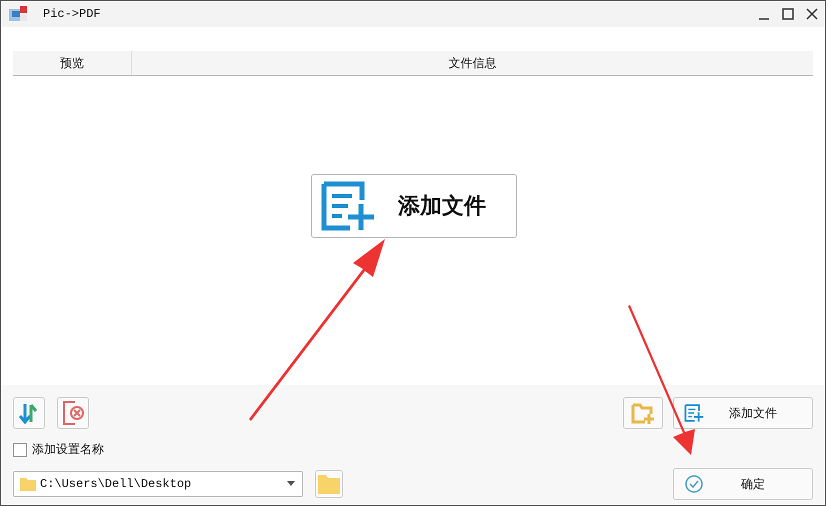  I want to click on column-header: 文件信息, so click(473, 63).